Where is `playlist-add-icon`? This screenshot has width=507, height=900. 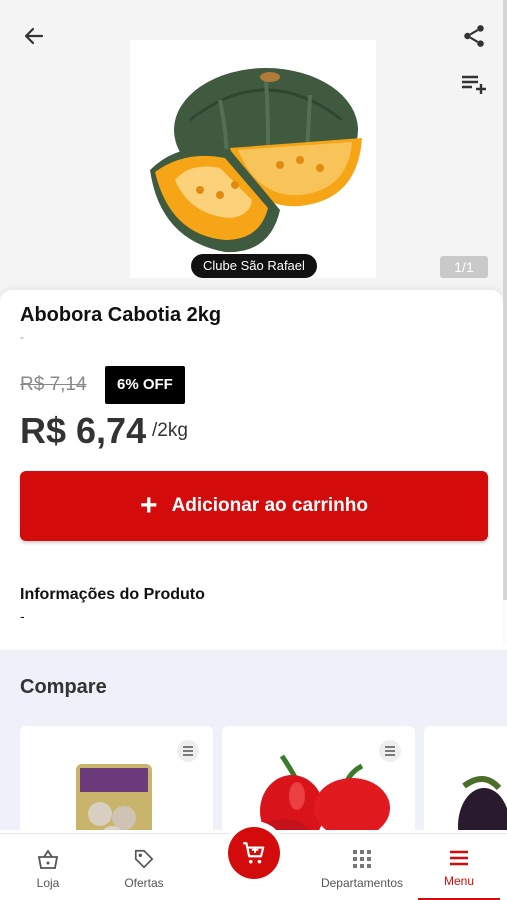
playlist-add-icon is located at coordinates (474, 84).